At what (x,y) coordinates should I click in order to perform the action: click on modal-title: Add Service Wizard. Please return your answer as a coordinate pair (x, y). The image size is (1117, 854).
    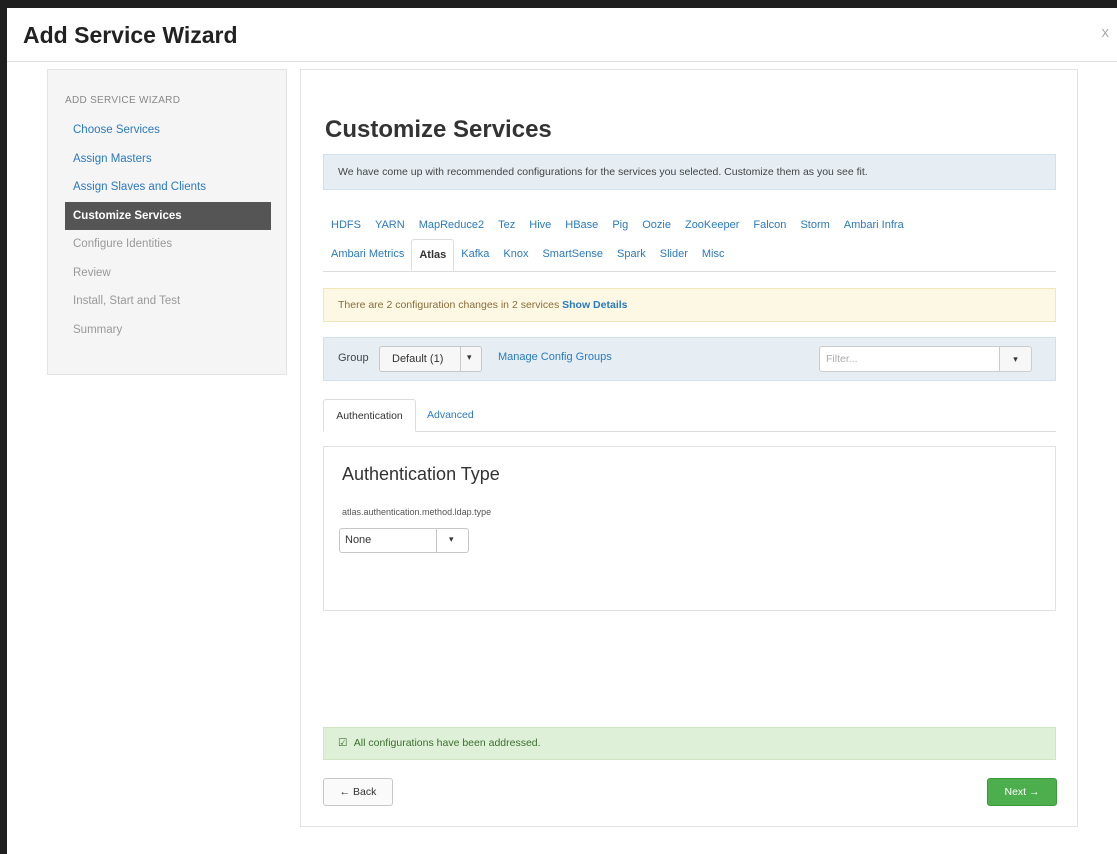
    Looking at the image, I should click on (130, 35).